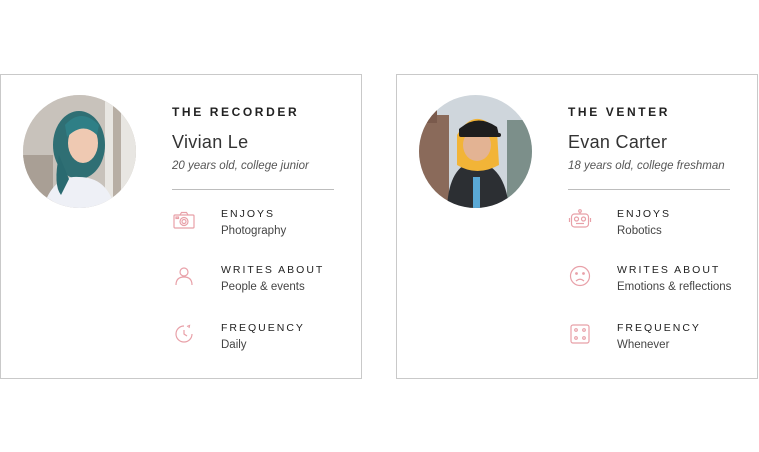 The height and width of the screenshot is (452, 759). Describe the element at coordinates (618, 142) in the screenshot. I see `persona-name: Evan Carter` at that location.